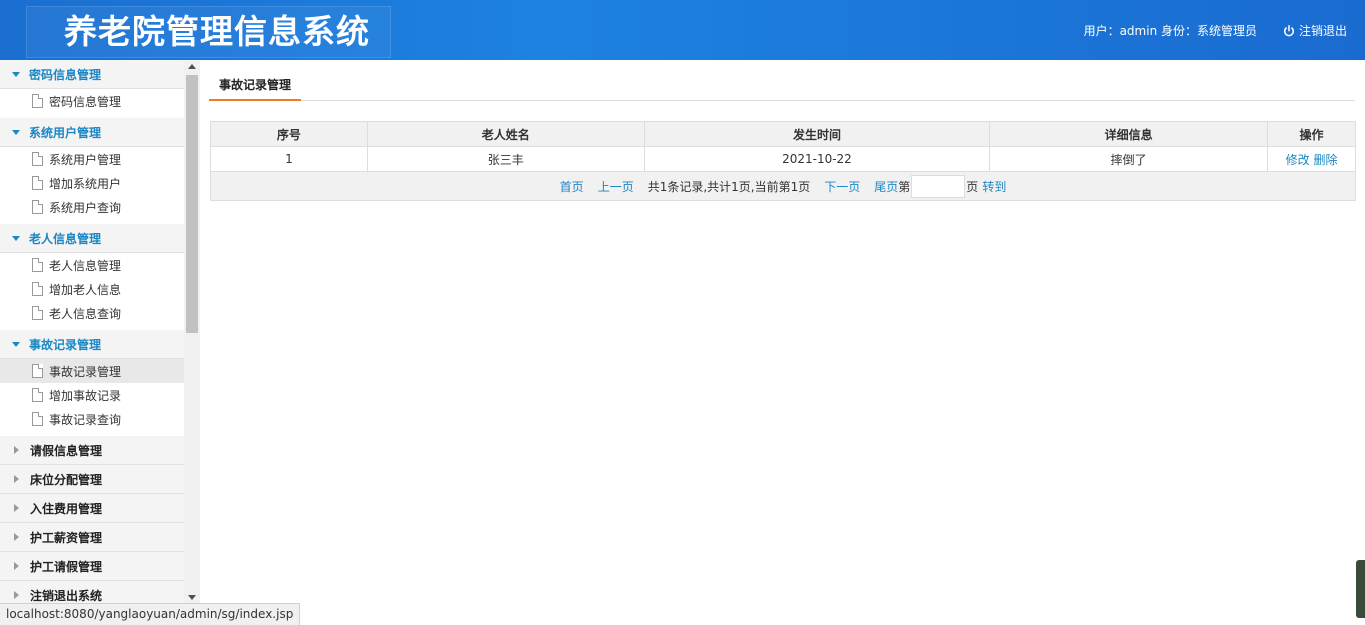 The height and width of the screenshot is (625, 1365). I want to click on pager: 首页 上一页 共1条记录,共计1页,当前第1页 下一页 尾页 第 页 转到, so click(783, 186).